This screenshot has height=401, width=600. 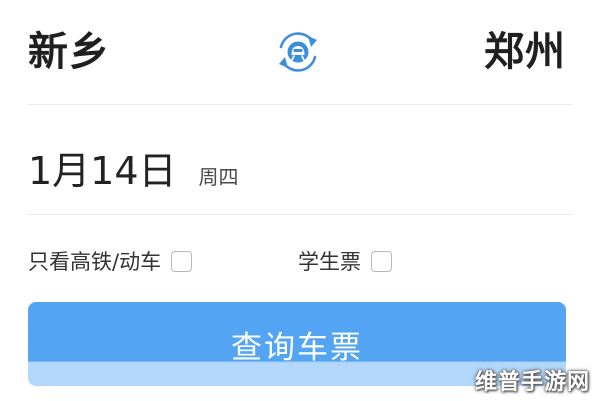 I want to click on weekday-label: 周四, so click(x=218, y=177).